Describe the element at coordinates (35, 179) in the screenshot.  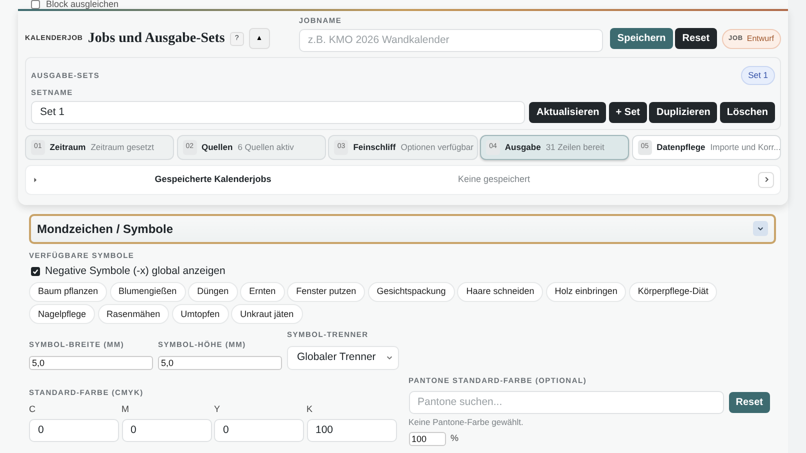
I see `caret-icon` at that location.